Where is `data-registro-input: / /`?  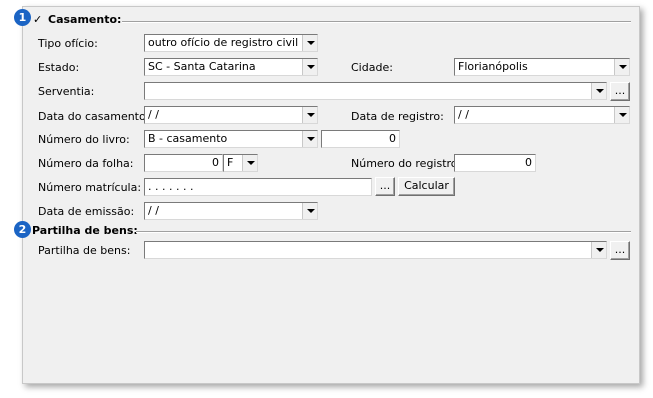
data-registro-input: / / is located at coordinates (542, 115).